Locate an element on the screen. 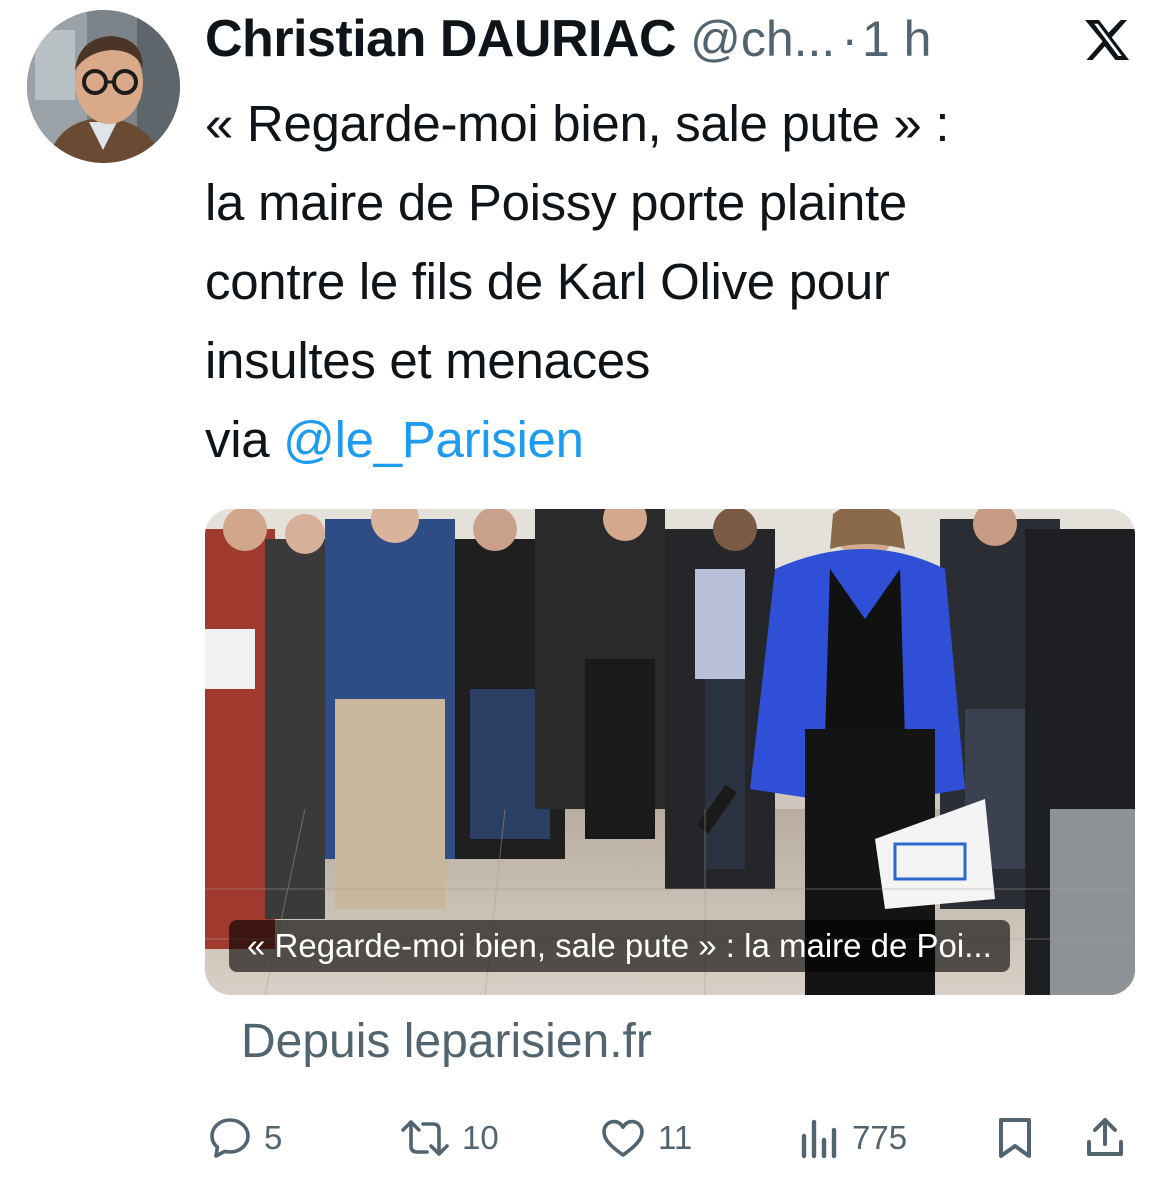  like-button: 11 is located at coordinates (645, 1138).